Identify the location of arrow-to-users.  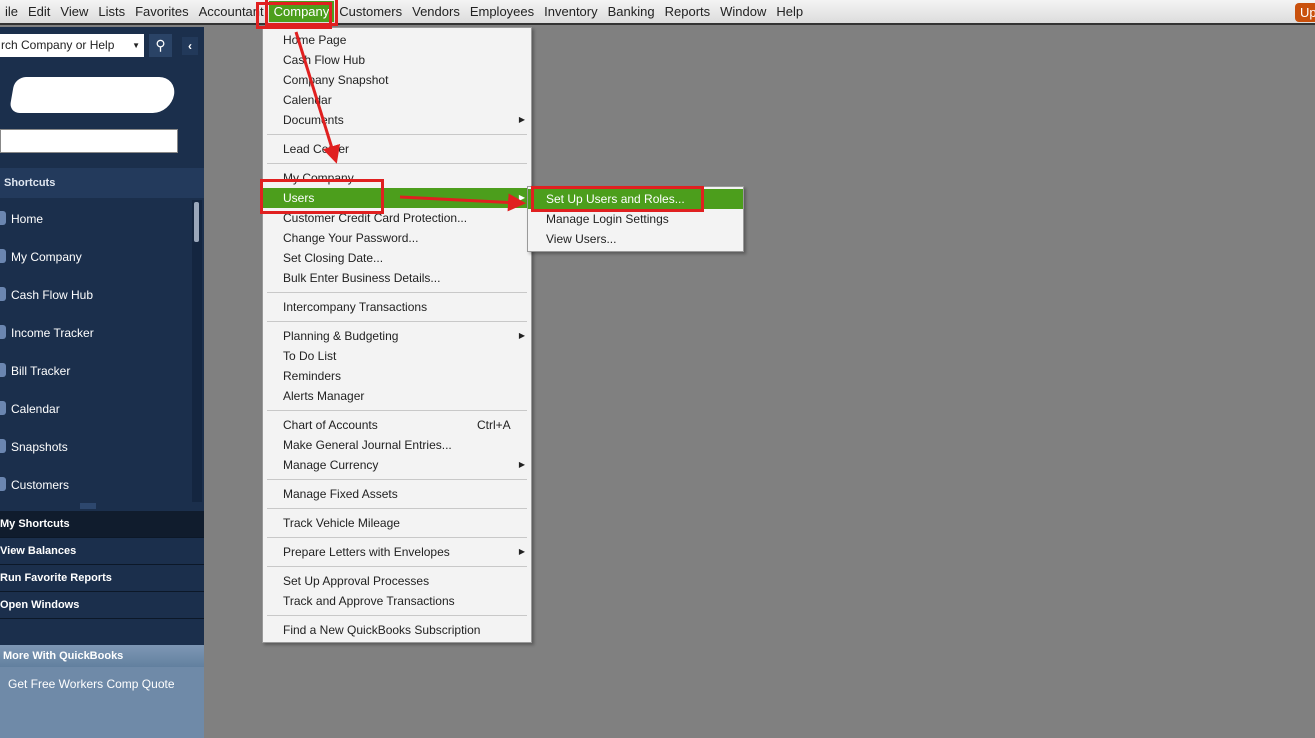
(317, 97).